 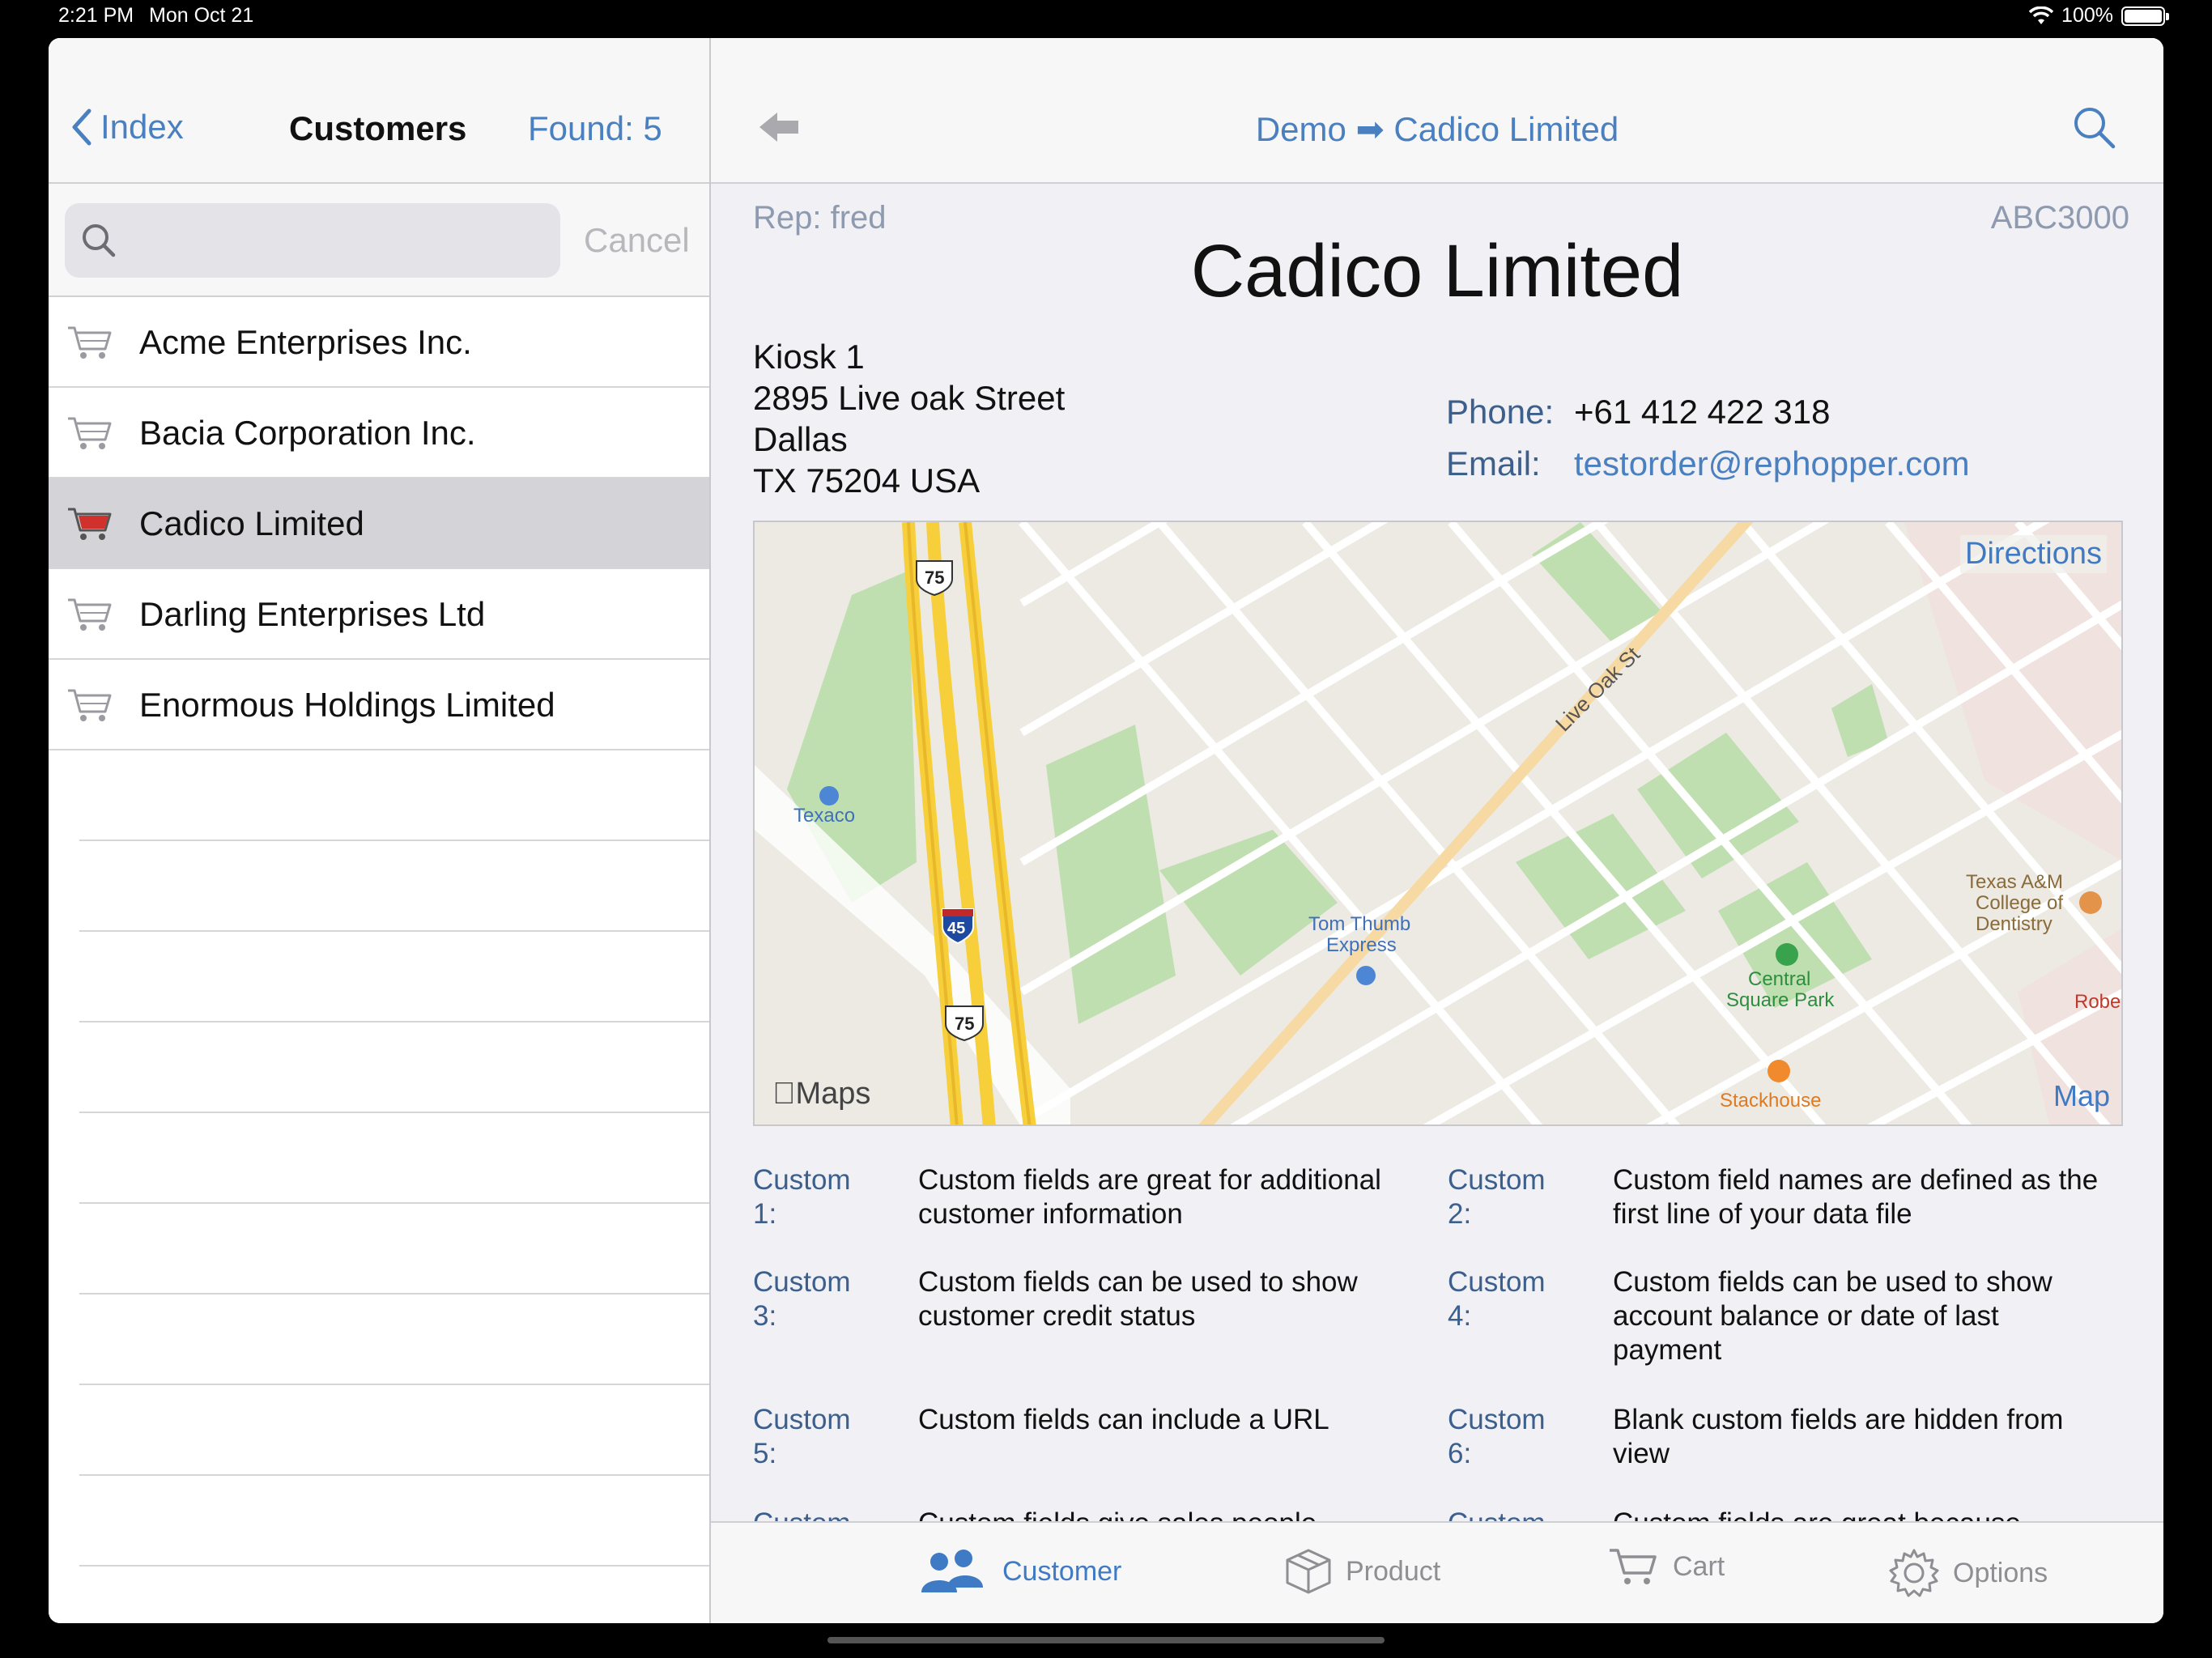 I want to click on customer-name: Cadico Limited, so click(x=252, y=523).